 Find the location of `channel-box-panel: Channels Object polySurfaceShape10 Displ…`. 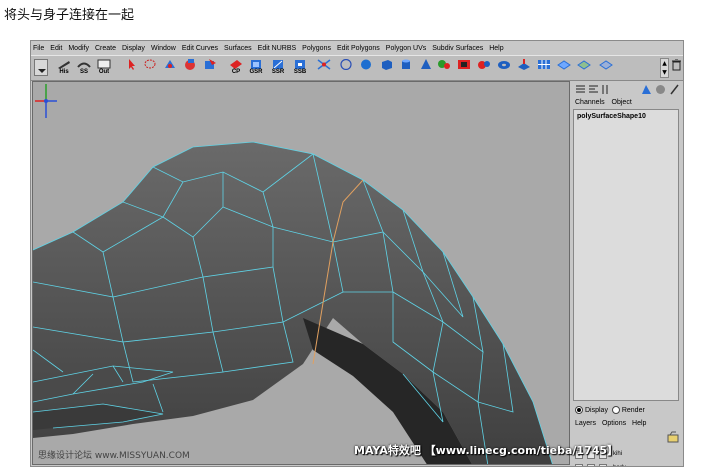

channel-box-panel: Channels Object polySurfaceShape10 Displ… is located at coordinates (627, 273).